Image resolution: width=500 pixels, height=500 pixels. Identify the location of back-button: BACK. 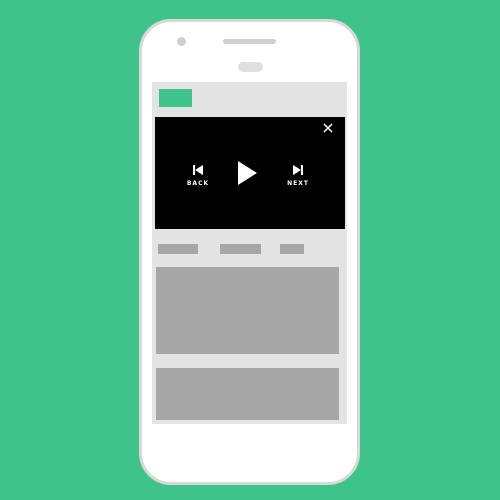
(198, 175).